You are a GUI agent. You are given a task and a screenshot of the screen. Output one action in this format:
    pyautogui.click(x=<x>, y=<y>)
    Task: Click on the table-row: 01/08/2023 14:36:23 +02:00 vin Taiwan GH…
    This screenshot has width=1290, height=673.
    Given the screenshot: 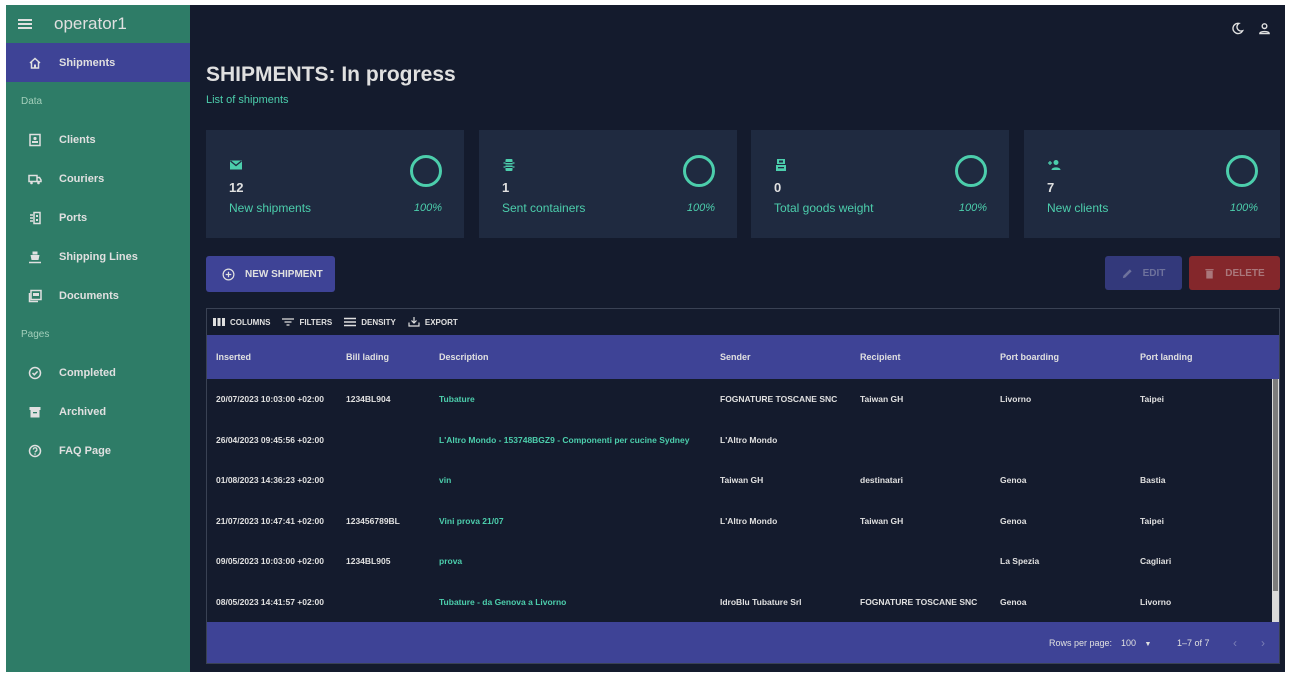 What is the action you would take?
    pyautogui.click(x=743, y=480)
    